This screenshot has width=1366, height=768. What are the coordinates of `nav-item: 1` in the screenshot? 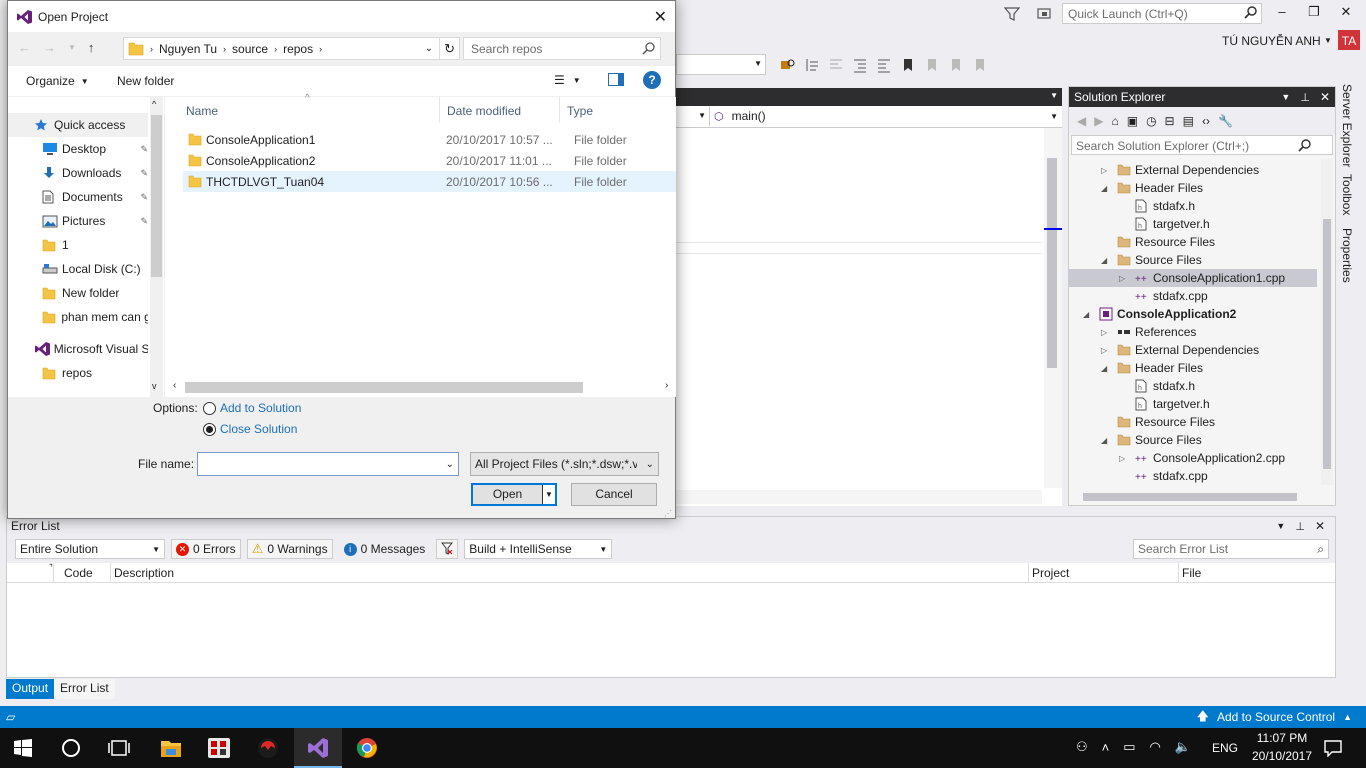 It's located at (78, 245).